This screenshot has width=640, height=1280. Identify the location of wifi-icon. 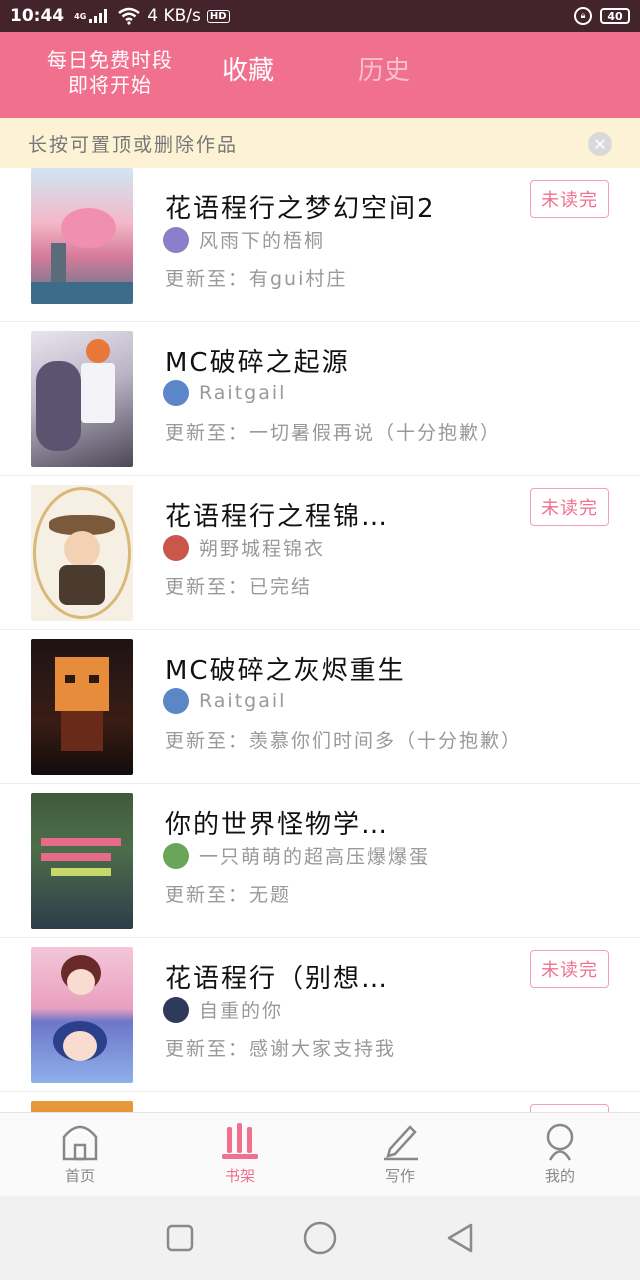
(129, 16).